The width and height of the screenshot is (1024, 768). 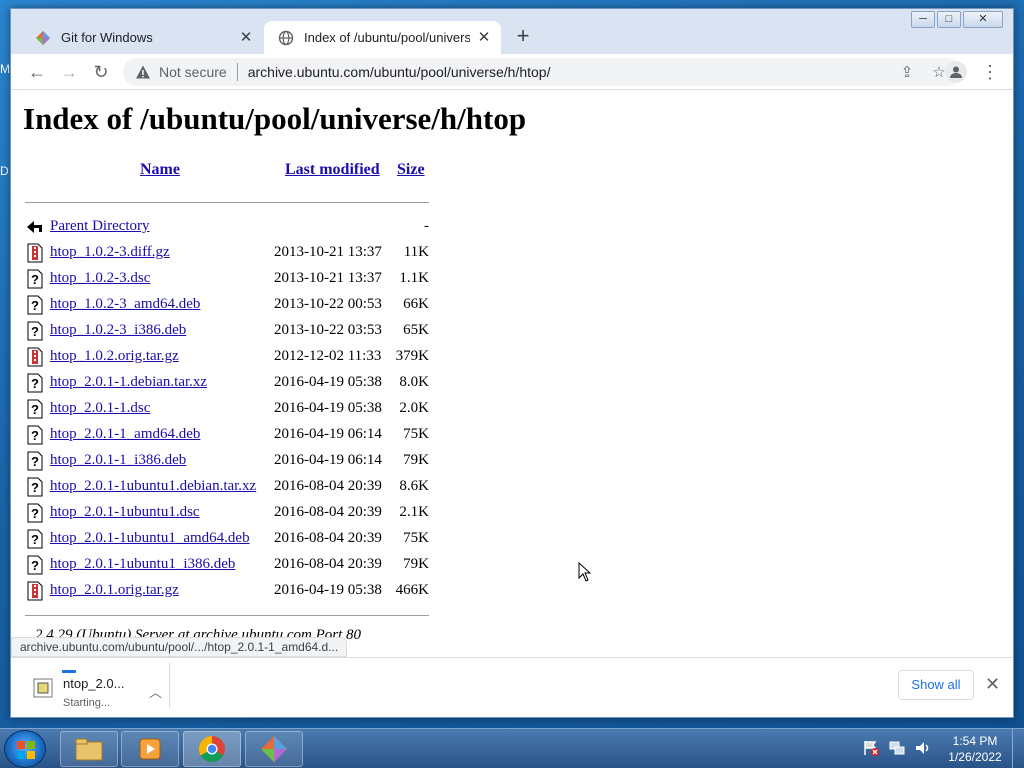 I want to click on action-center-flag-icon, so click(x=871, y=748).